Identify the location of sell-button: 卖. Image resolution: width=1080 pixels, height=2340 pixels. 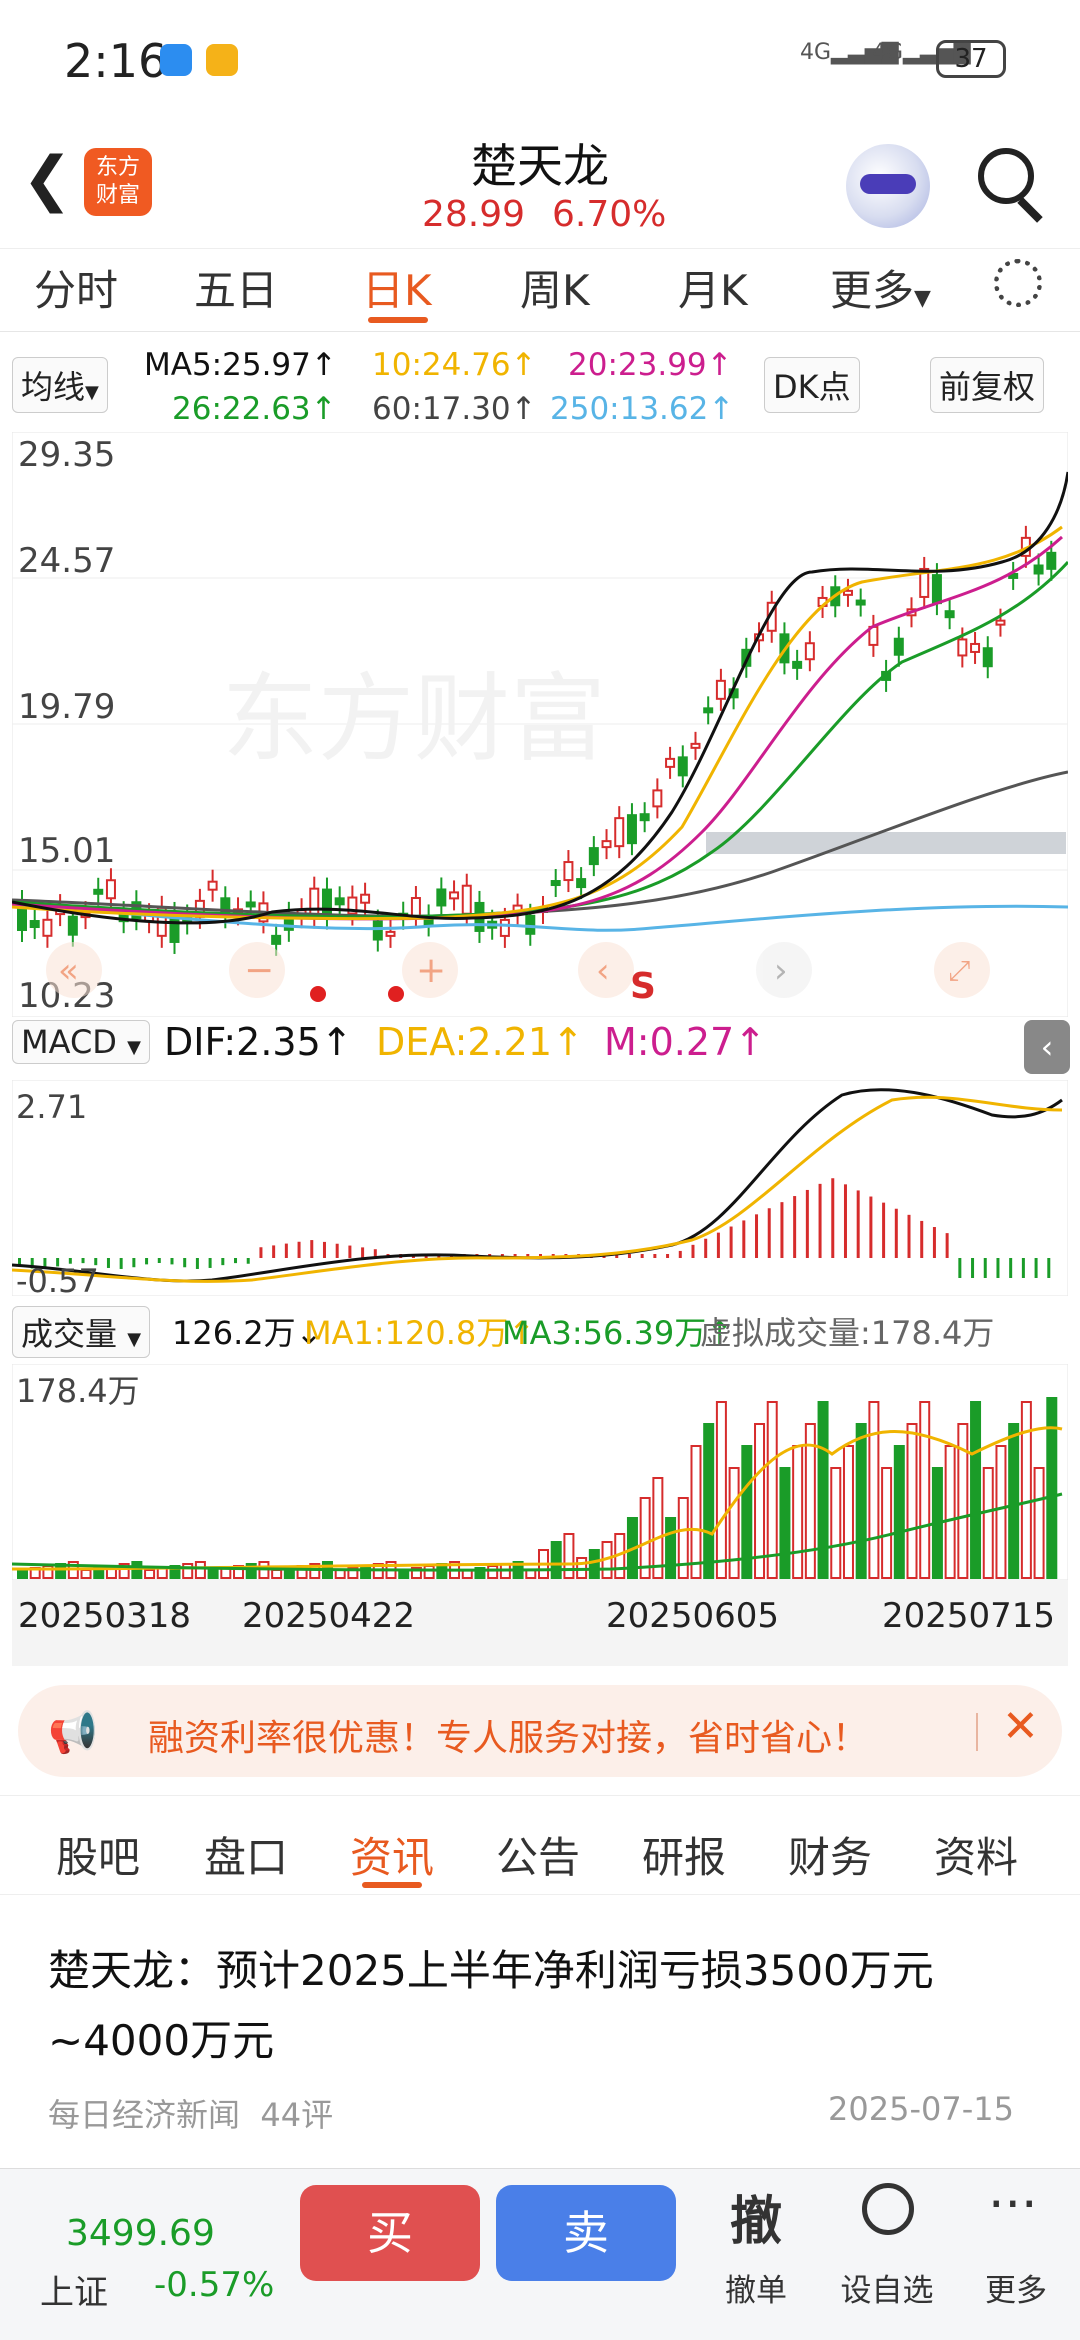
(586, 2233).